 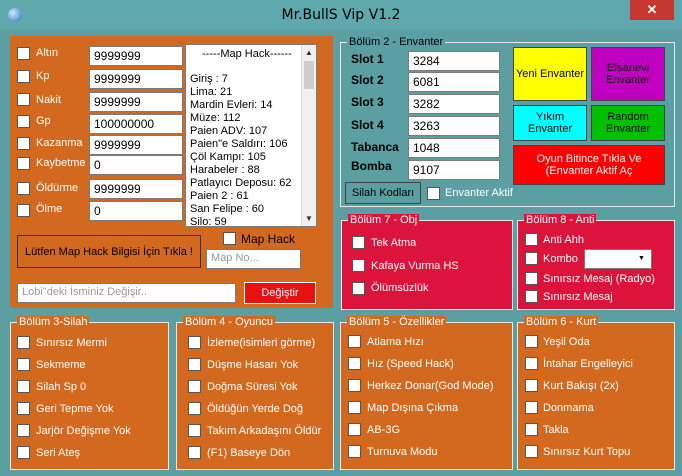 I want to click on obj-item-label: Tek Atma, so click(x=394, y=243).